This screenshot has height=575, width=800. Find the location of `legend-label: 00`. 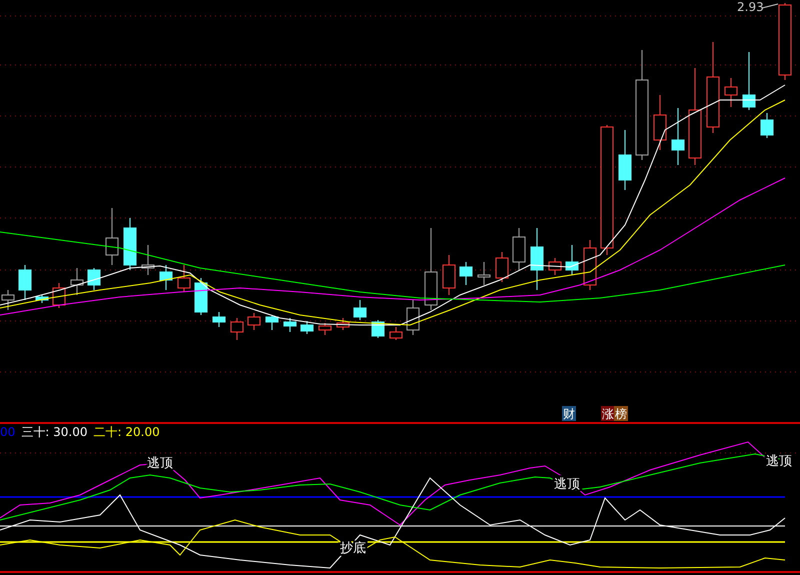

legend-label: 00 is located at coordinates (8, 432).